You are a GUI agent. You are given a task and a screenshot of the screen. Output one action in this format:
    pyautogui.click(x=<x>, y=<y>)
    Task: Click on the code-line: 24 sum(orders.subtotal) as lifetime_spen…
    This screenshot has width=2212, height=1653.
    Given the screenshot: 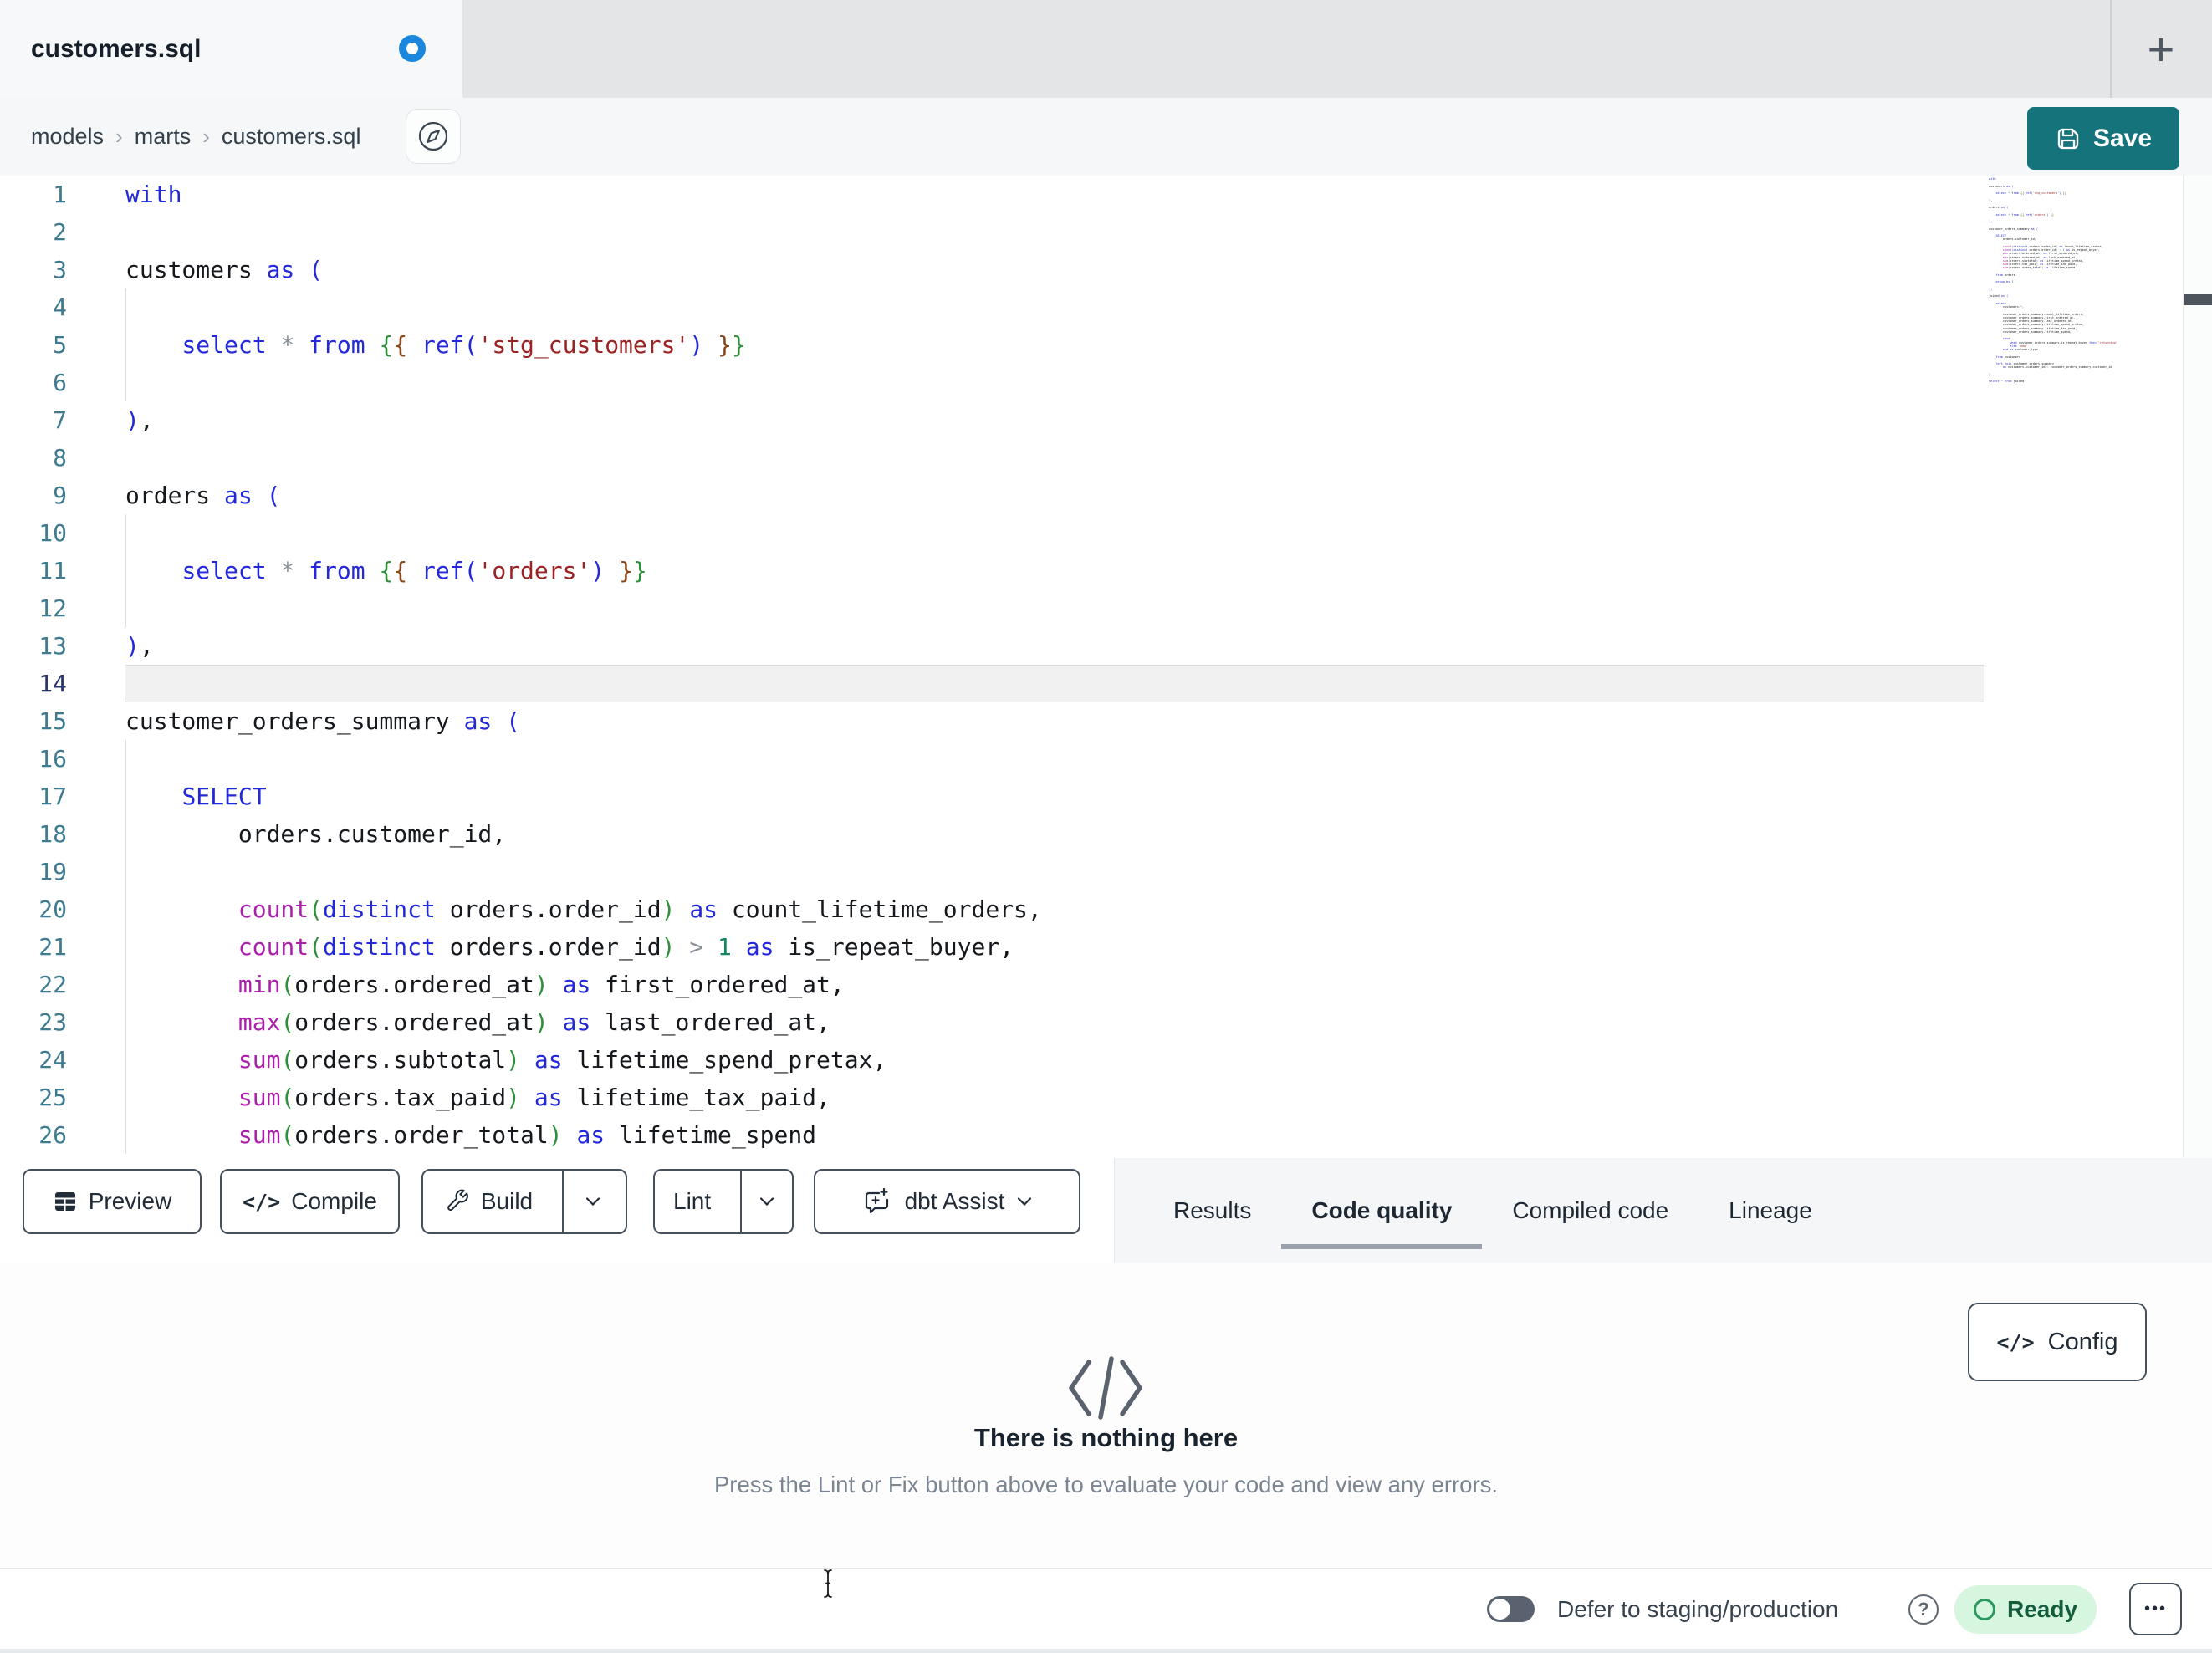 What is the action you would take?
    pyautogui.click(x=1106, y=1060)
    